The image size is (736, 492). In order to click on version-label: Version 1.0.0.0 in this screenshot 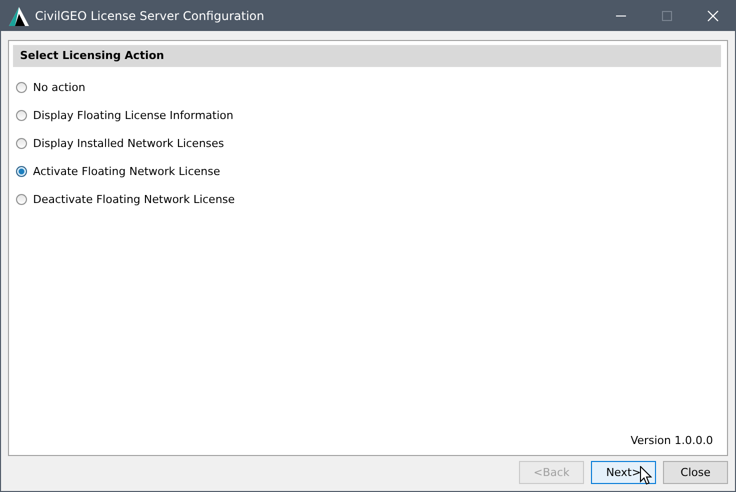, I will do `click(671, 440)`.